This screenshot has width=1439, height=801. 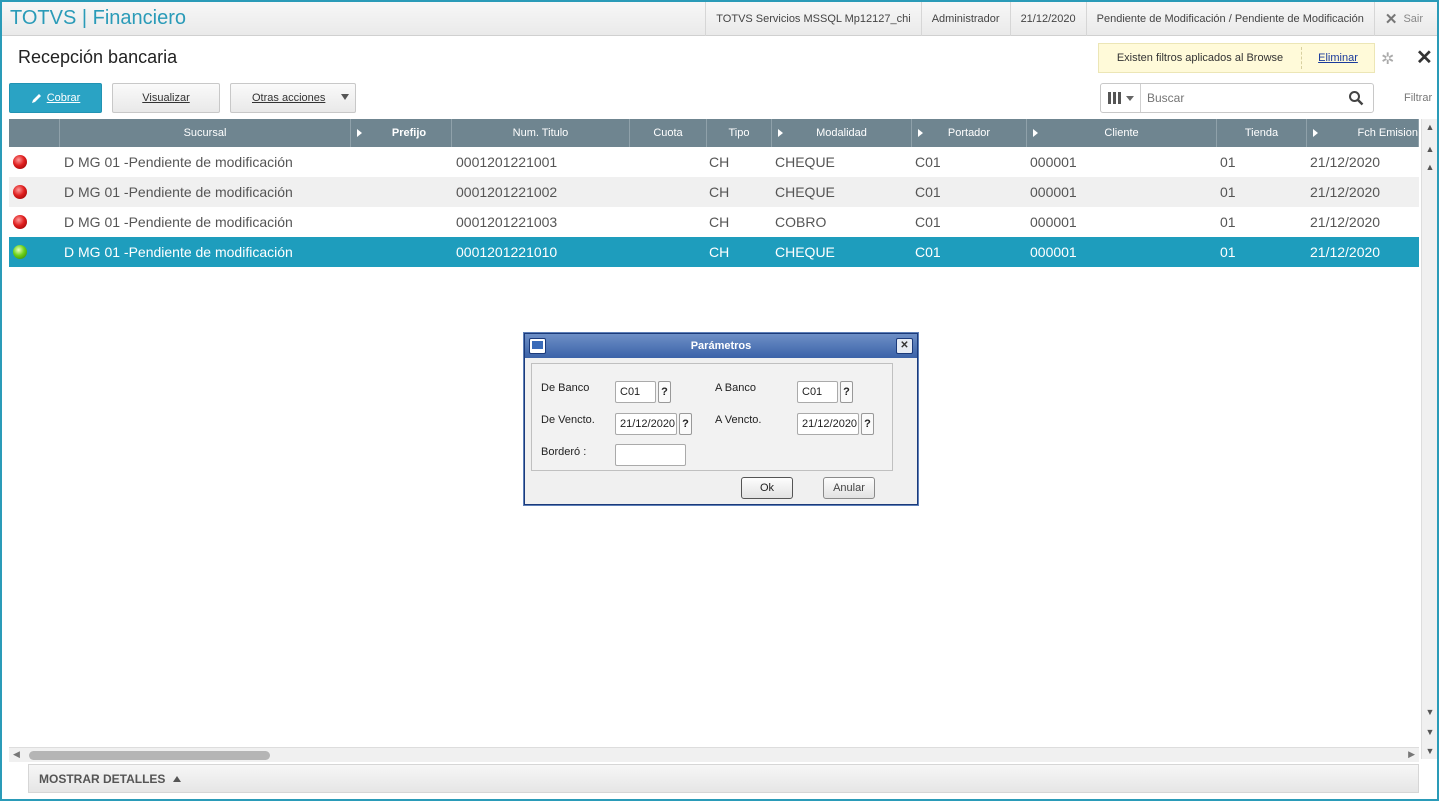 What do you see at coordinates (55, 98) in the screenshot?
I see `cobrar-button: Cobrar` at bounding box center [55, 98].